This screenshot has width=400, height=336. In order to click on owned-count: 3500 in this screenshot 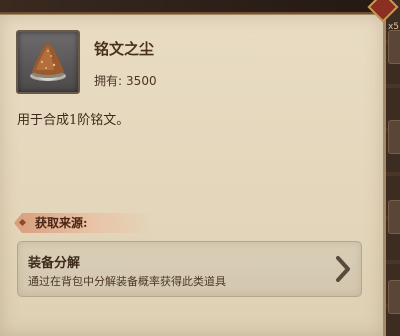, I will do `click(141, 81)`.